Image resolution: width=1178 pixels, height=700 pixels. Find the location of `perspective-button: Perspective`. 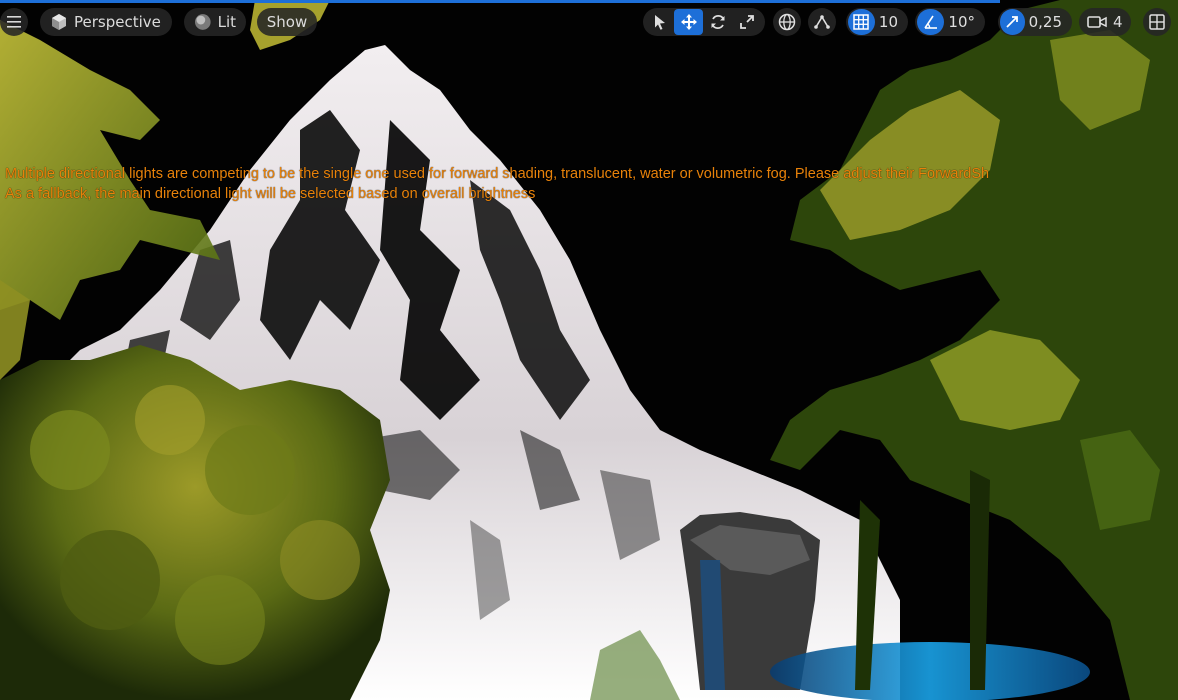

perspective-button: Perspective is located at coordinates (106, 22).